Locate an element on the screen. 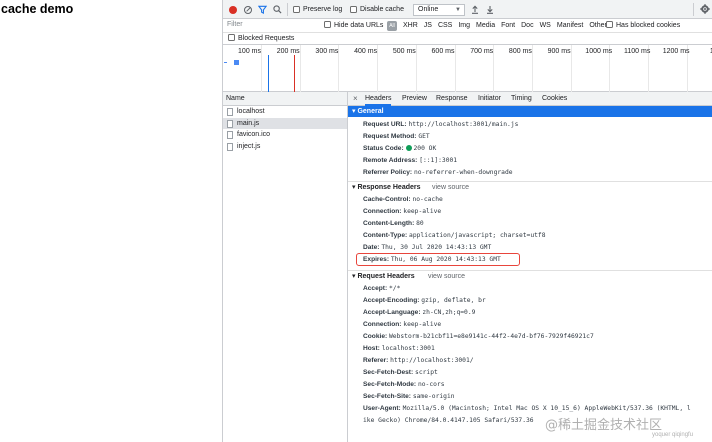  preserve-log-checkbox: Preserve log is located at coordinates (317, 9).